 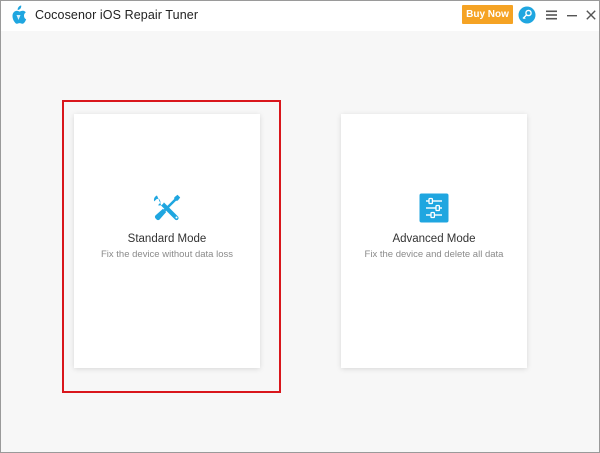 What do you see at coordinates (572, 15) in the screenshot?
I see `minimize-icon` at bounding box center [572, 15].